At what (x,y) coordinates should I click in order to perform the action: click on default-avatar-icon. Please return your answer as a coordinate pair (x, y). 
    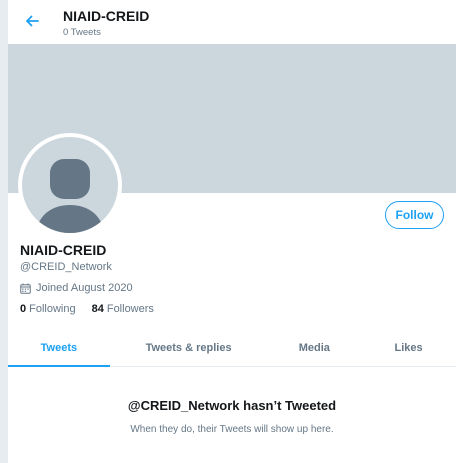
    Looking at the image, I should click on (70, 196).